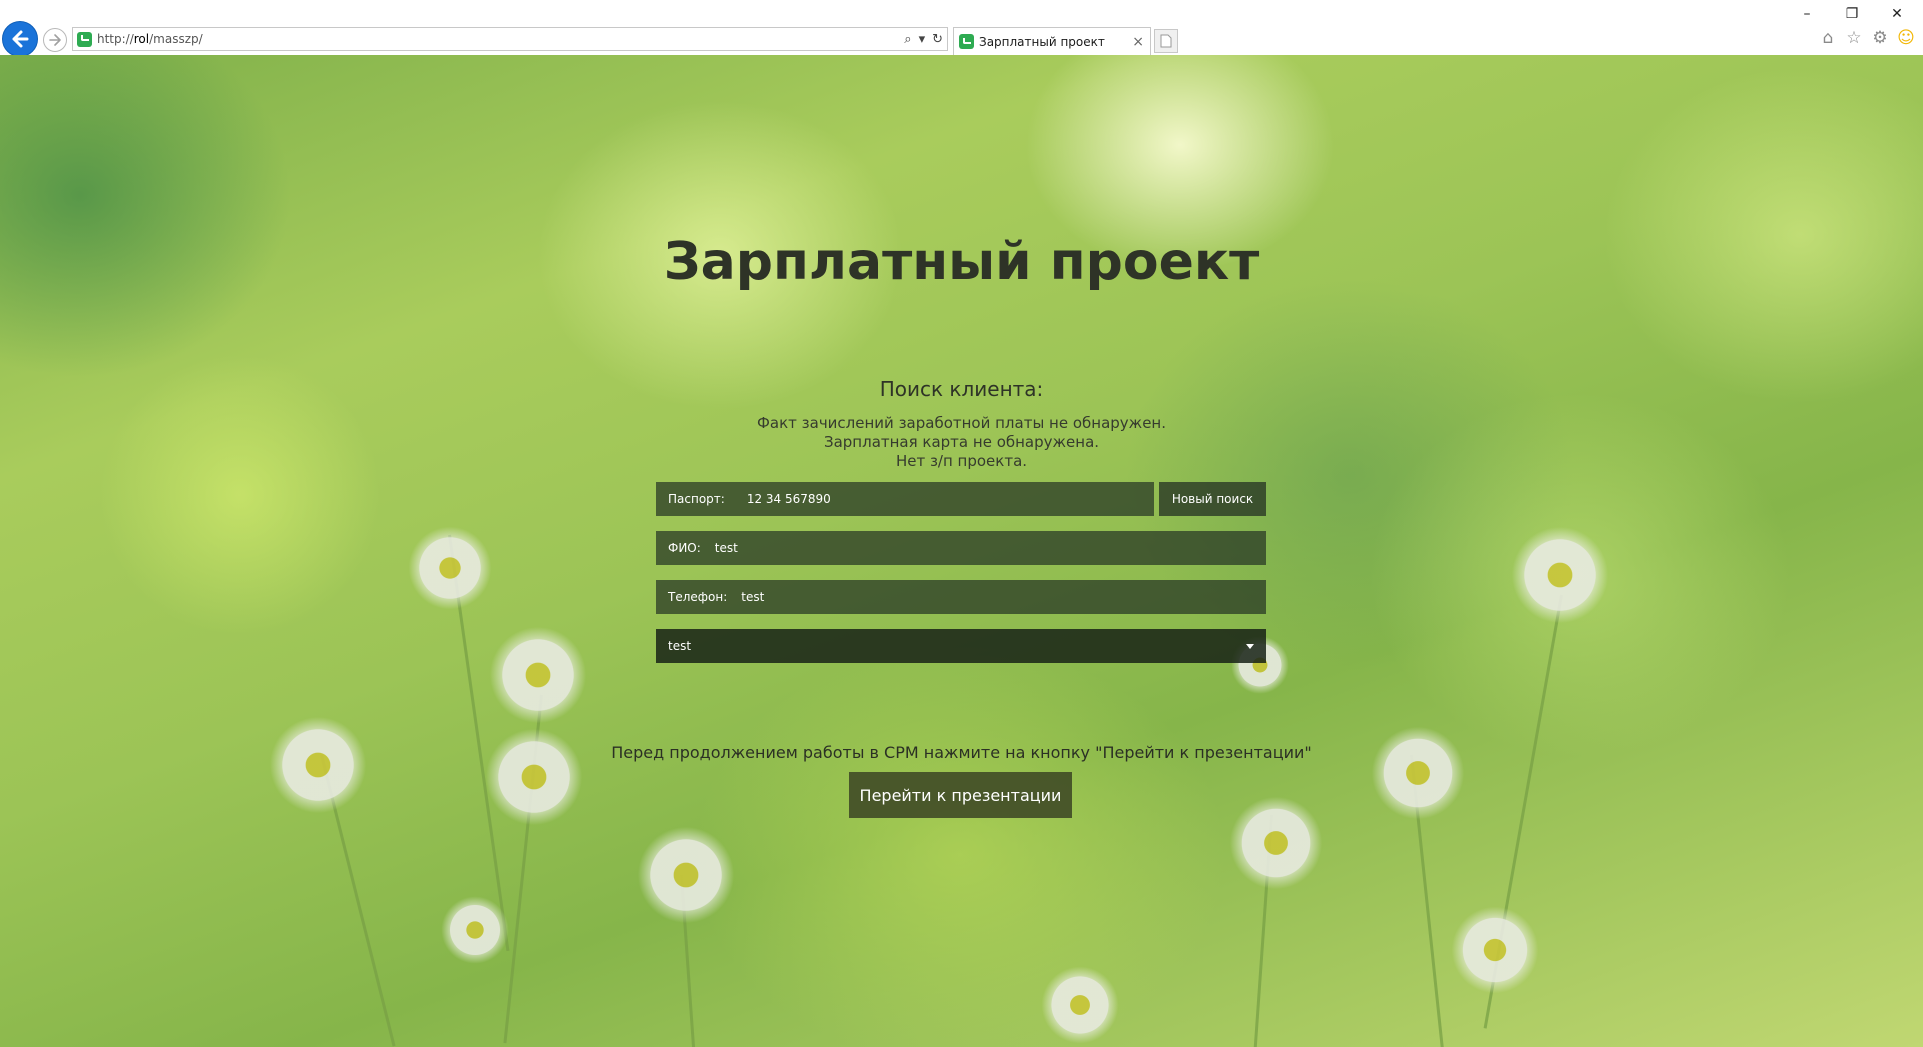 The width and height of the screenshot is (1923, 1047). Describe the element at coordinates (510, 39) in the screenshot. I see `address-bar: http://rol/masszp/ ⌕ ▾ ↻` at that location.